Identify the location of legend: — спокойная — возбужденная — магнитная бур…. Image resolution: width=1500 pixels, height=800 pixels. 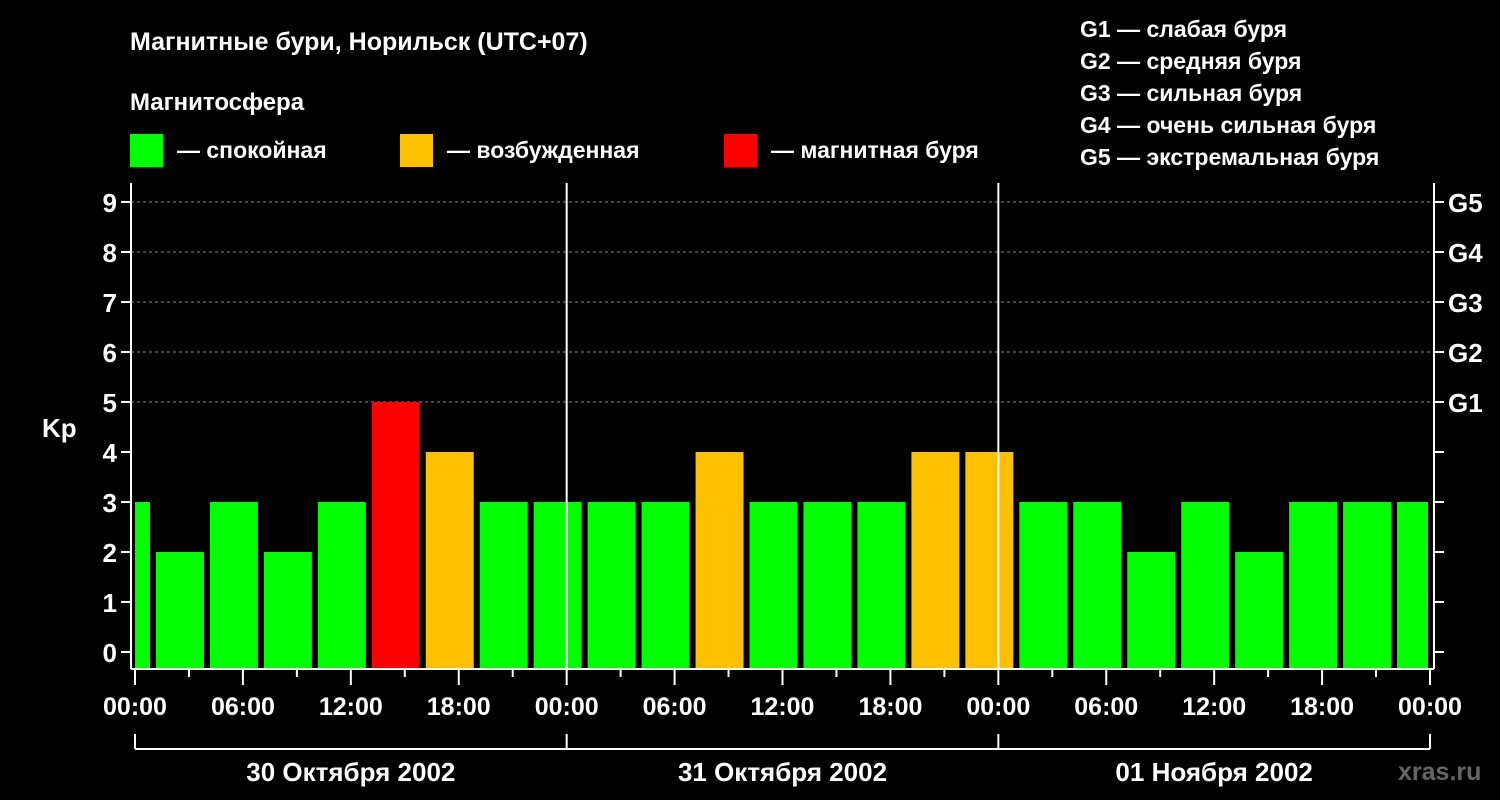
(554, 150).